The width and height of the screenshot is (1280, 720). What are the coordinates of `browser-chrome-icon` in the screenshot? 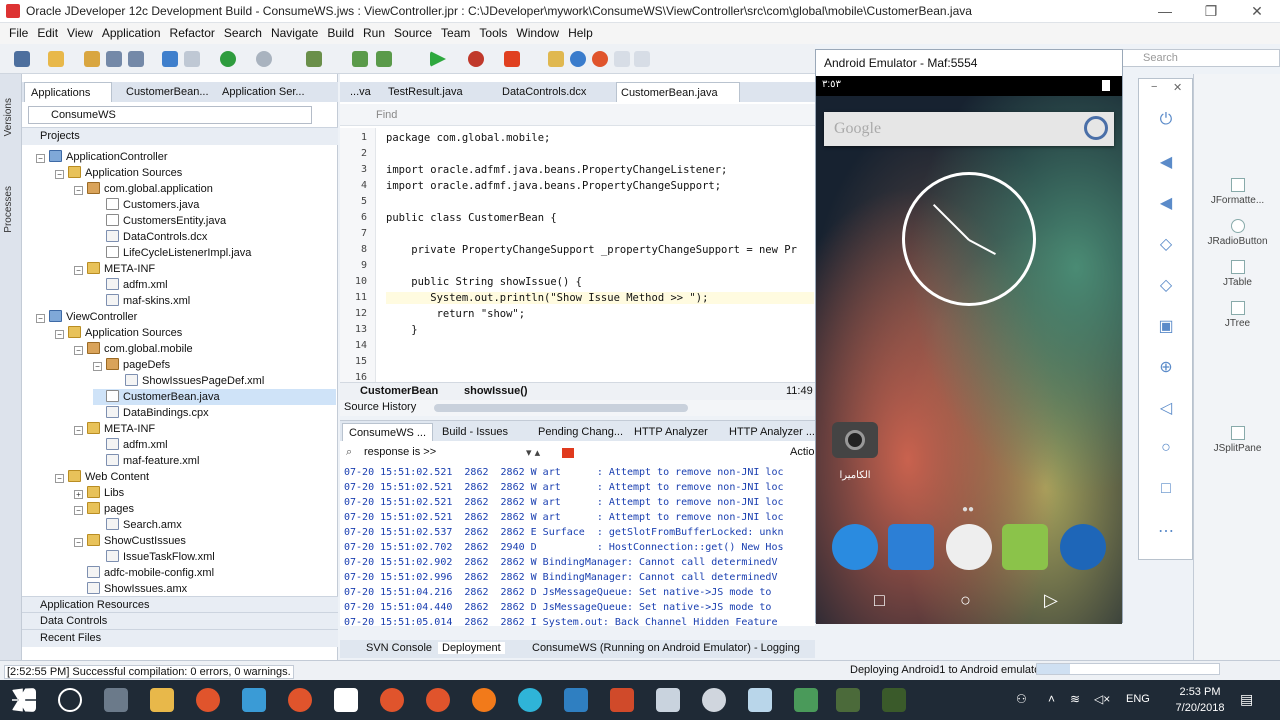 It's located at (600, 59).